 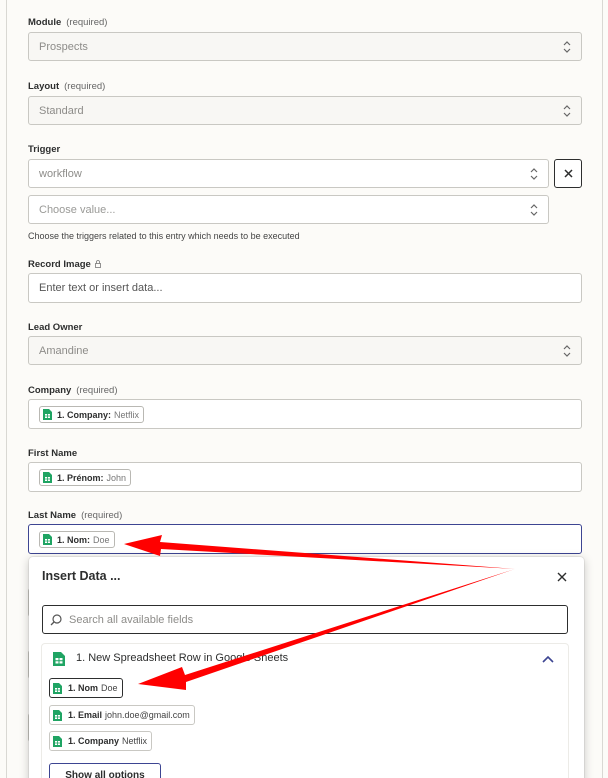 I want to click on layout-select: Standard, so click(x=305, y=110).